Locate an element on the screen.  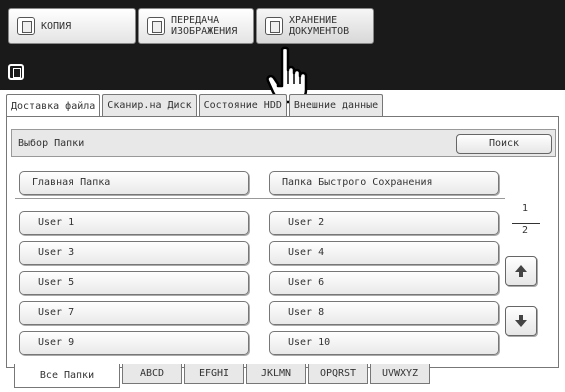
arrow-down-icon is located at coordinates (521, 321).